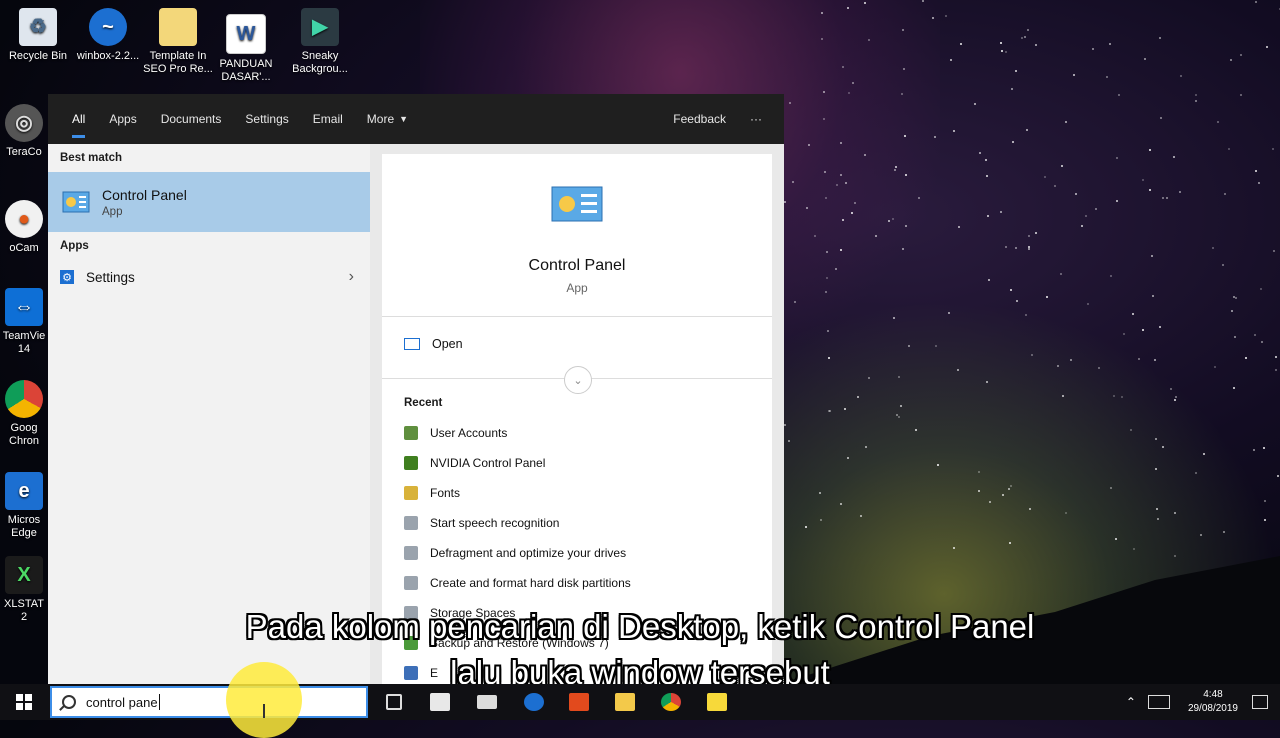 Image resolution: width=1280 pixels, height=738 pixels. What do you see at coordinates (577, 288) in the screenshot?
I see `preview-subtitle: App` at bounding box center [577, 288].